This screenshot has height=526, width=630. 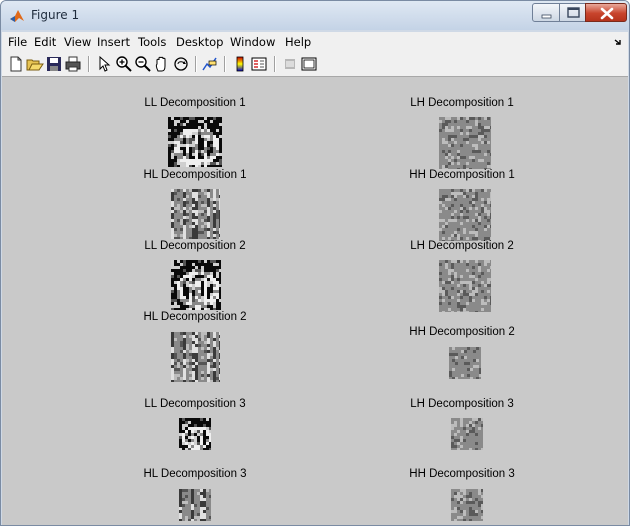 I want to click on minimize-button, so click(x=546, y=12).